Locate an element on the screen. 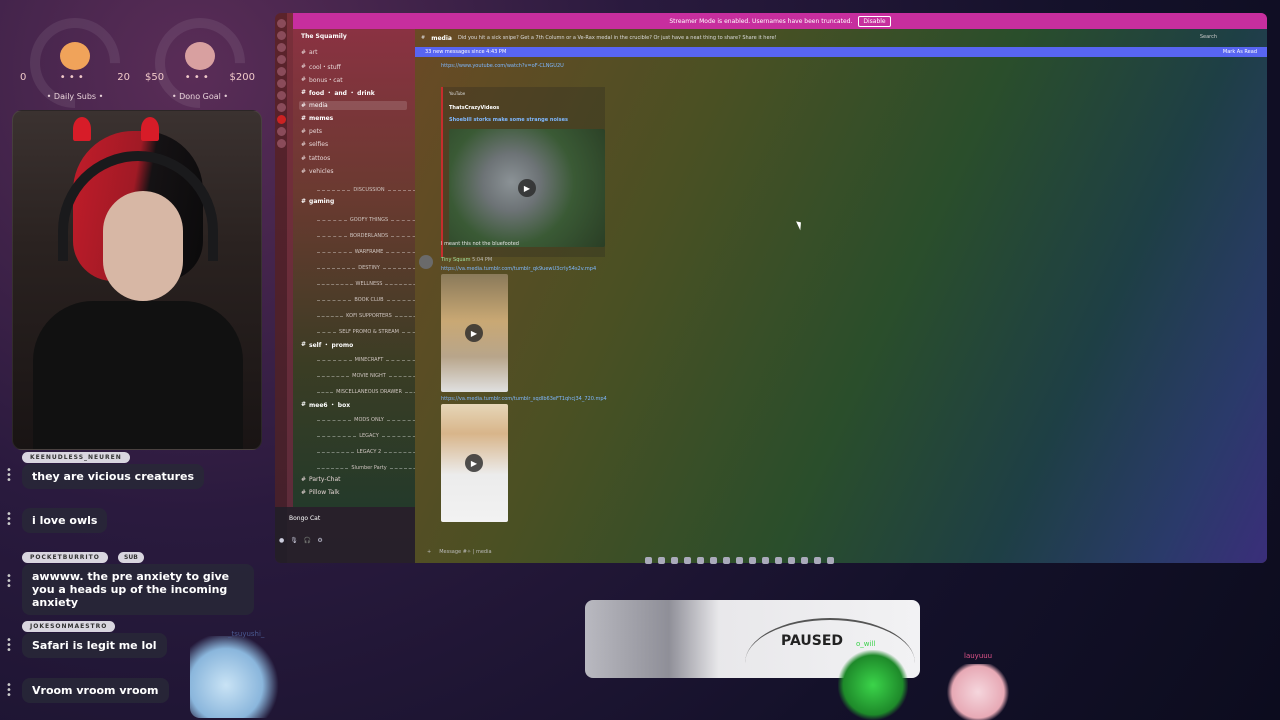  mark-as-read-button: Mark As Read is located at coordinates (1240, 52).